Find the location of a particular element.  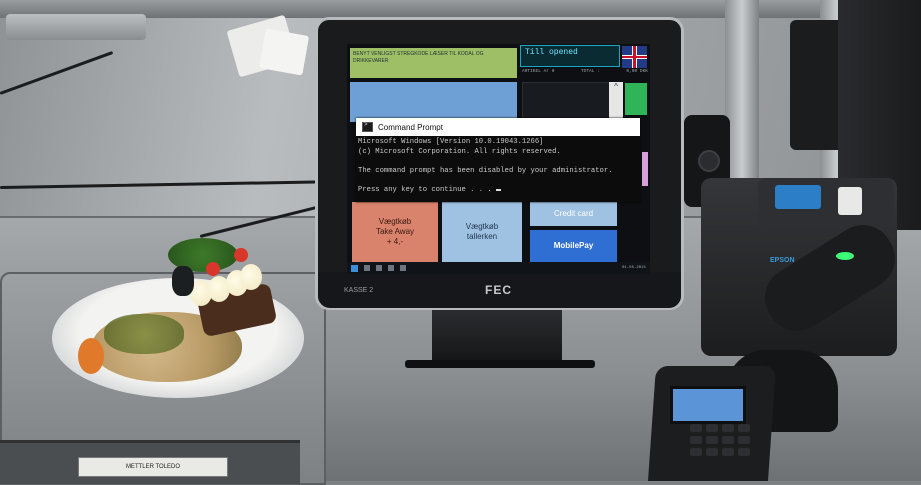

taskbar-clock: 01-05-2021 is located at coordinates (633, 268).